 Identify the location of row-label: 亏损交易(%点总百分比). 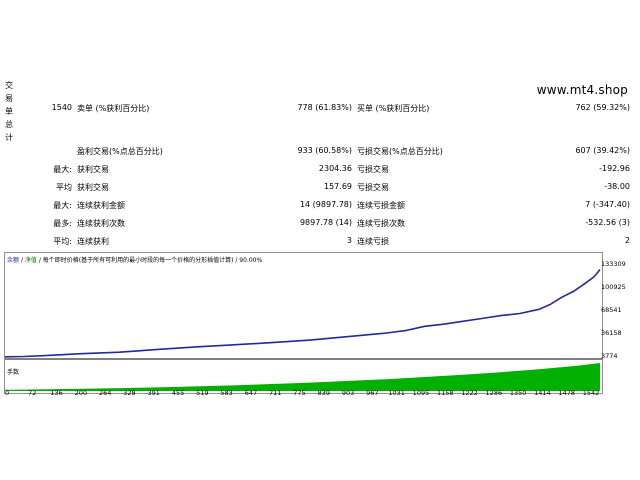
(400, 151).